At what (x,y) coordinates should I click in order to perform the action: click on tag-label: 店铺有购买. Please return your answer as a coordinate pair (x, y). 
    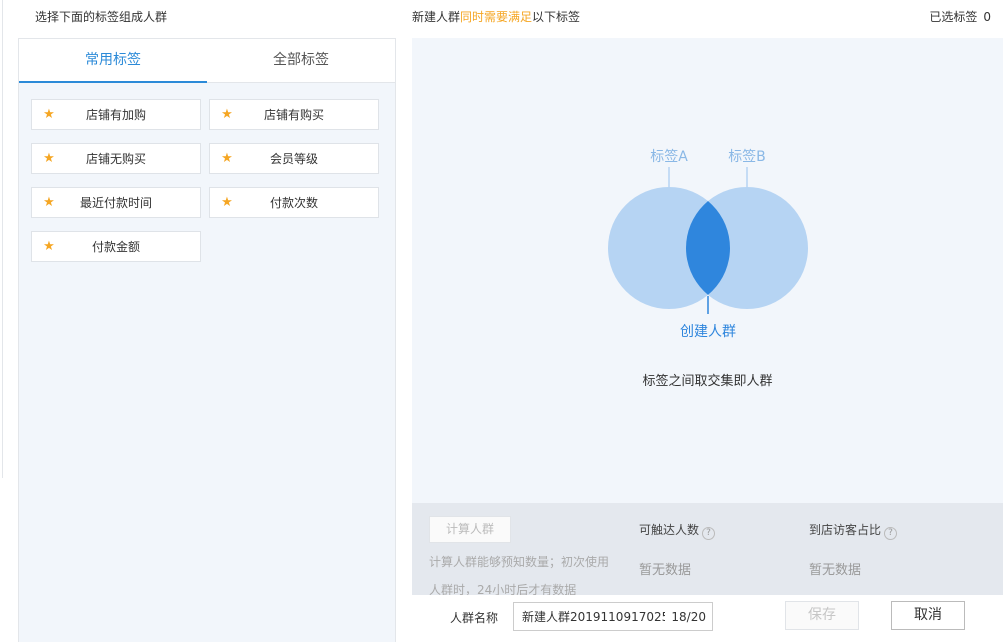
    Looking at the image, I should click on (293, 115).